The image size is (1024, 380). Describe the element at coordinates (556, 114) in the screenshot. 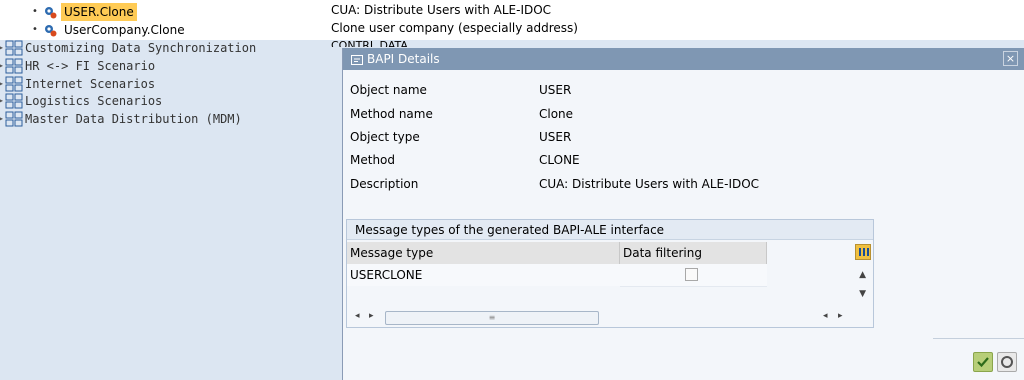

I see `field-value: Clone` at that location.